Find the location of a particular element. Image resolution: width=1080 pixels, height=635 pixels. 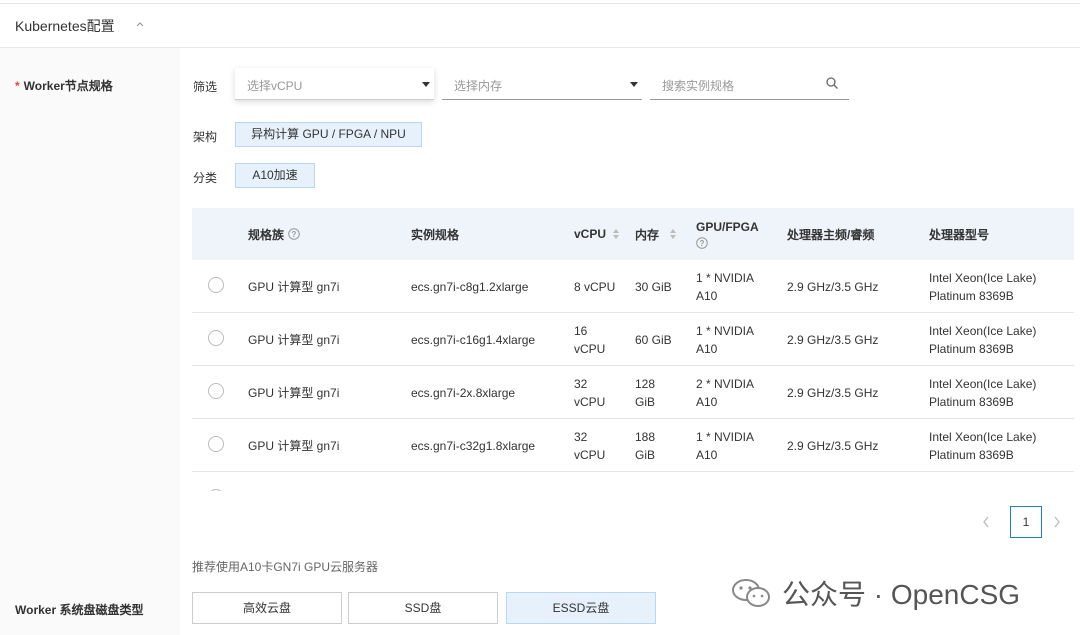

disk-type-label: Worker 系统盘磁盘类型 is located at coordinates (79, 610).